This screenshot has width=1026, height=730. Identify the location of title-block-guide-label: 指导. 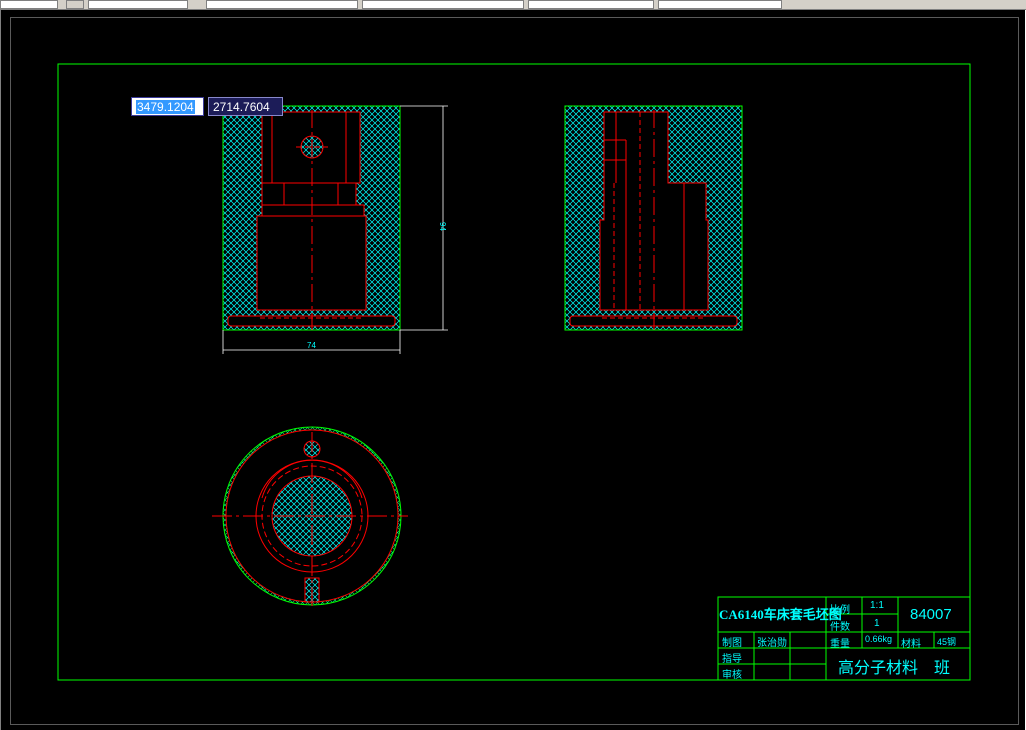
(732, 659).